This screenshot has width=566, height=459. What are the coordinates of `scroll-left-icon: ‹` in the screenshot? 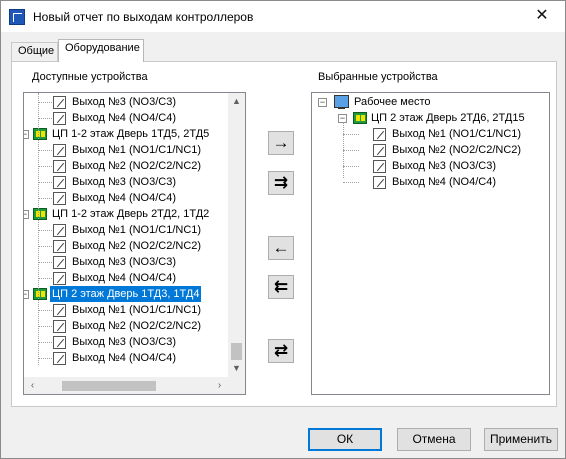 It's located at (32, 385).